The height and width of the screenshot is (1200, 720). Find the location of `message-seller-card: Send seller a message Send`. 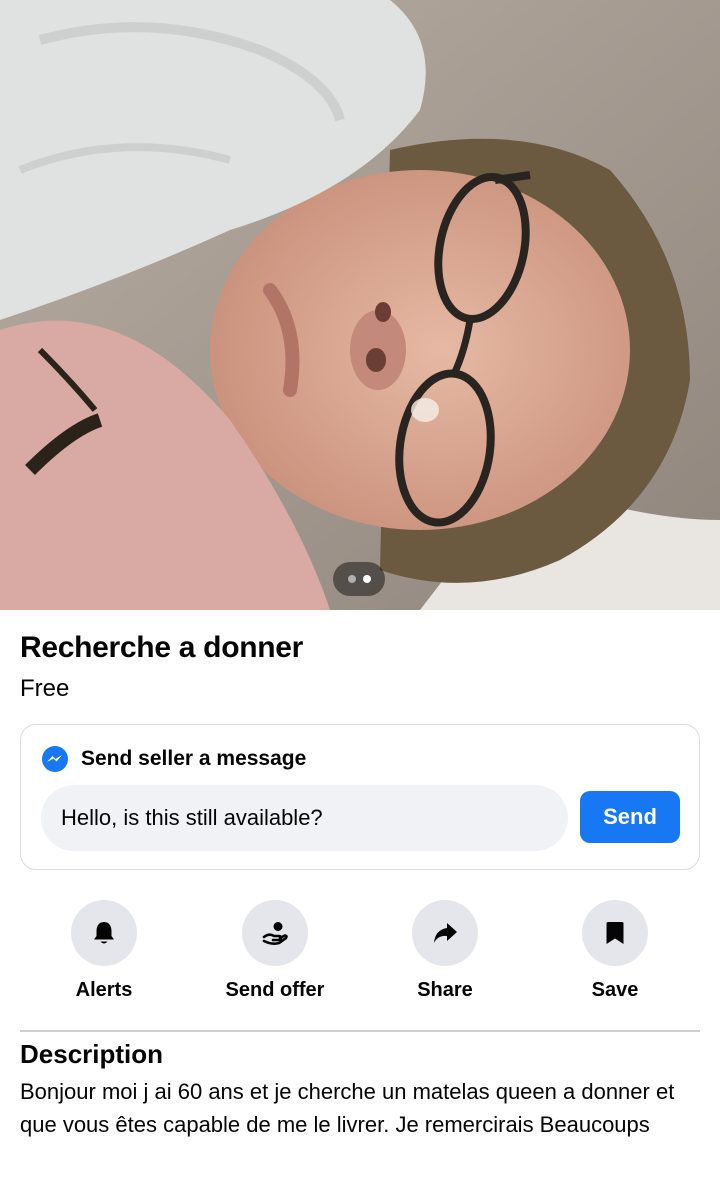

message-seller-card: Send seller a message Send is located at coordinates (360, 797).